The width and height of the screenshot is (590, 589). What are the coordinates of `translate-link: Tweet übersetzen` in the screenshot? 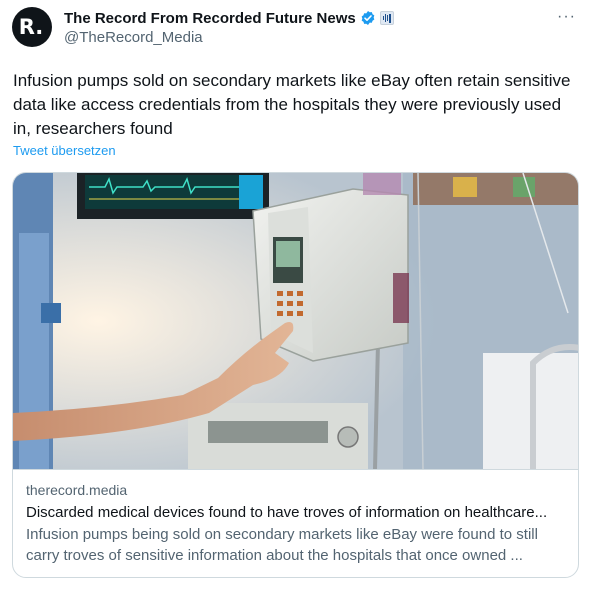 It's located at (64, 150).